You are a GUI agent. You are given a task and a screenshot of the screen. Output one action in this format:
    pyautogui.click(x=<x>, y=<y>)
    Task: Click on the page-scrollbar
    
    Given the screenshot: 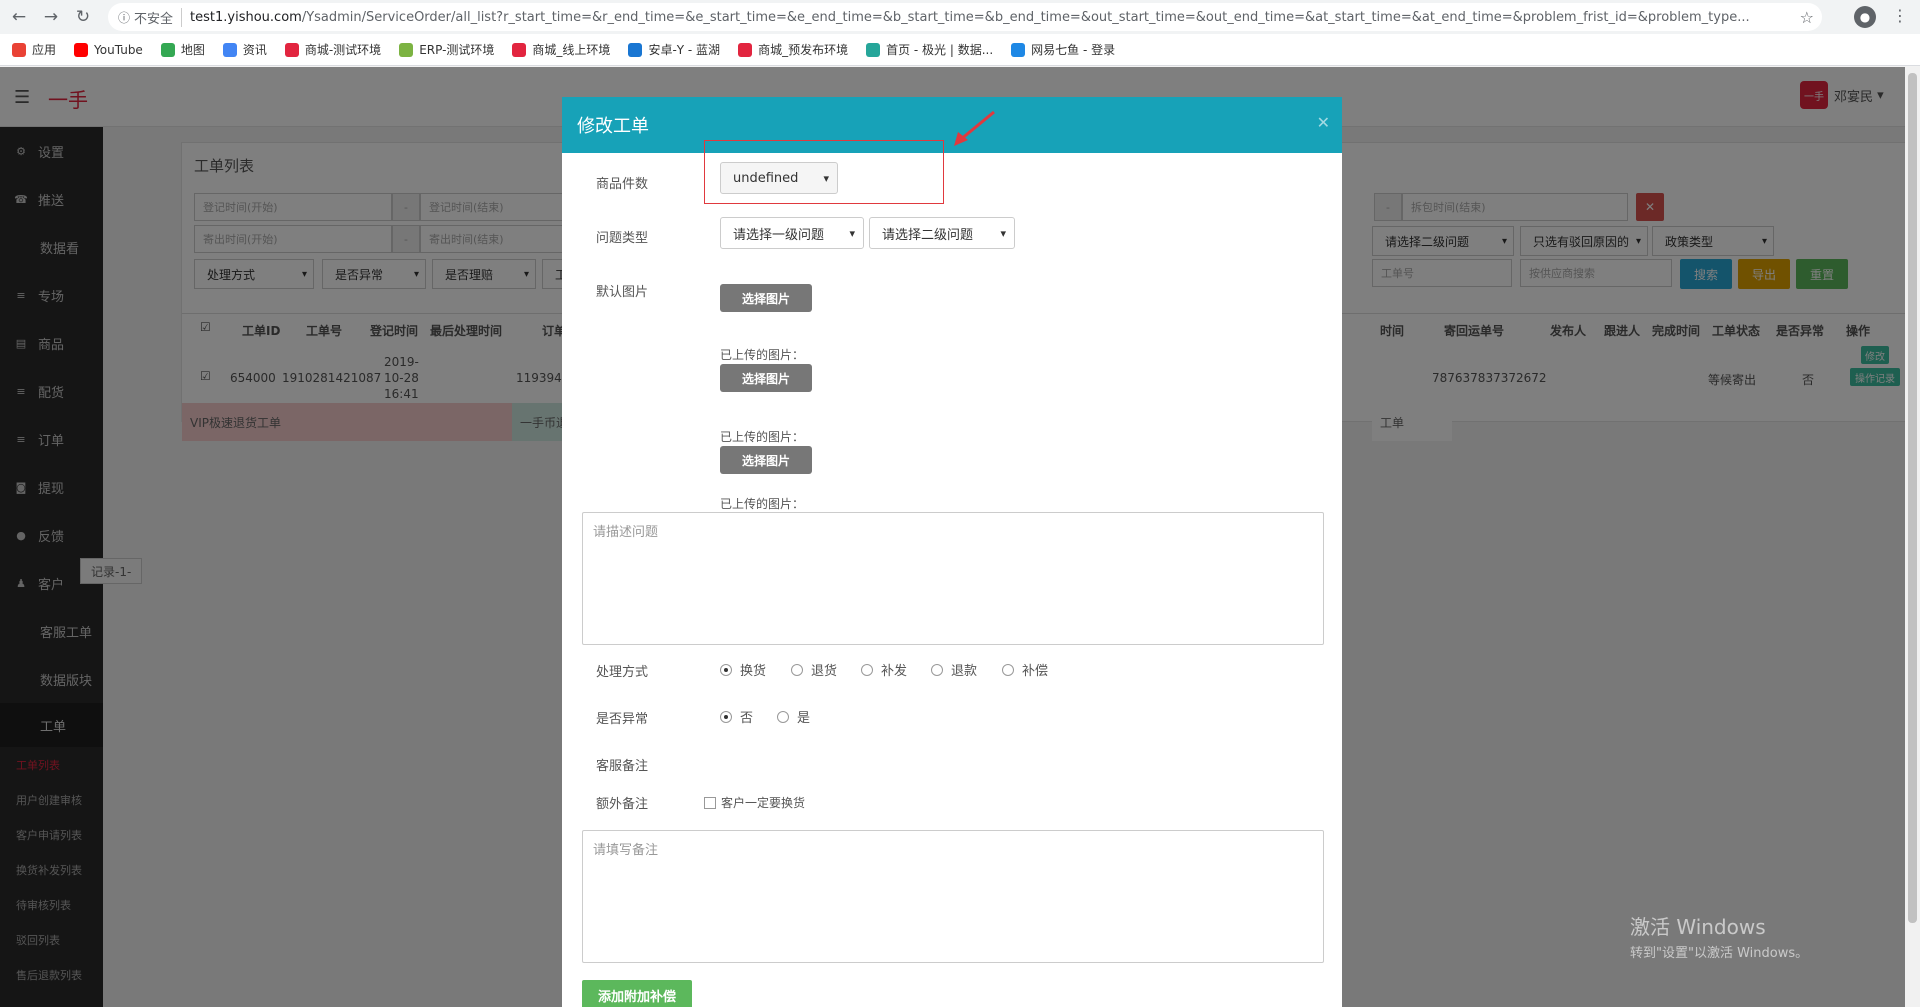 What is the action you would take?
    pyautogui.click(x=1912, y=537)
    